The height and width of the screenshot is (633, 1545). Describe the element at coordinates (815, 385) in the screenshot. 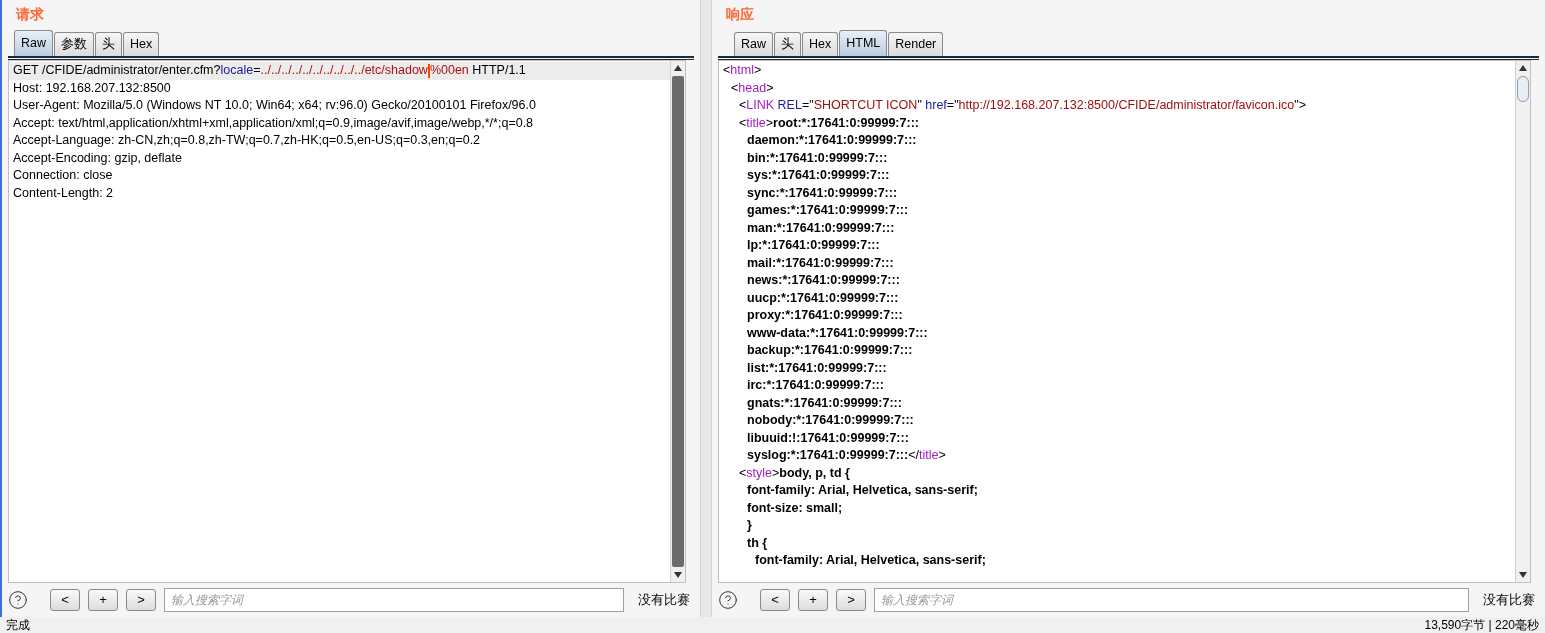

I see `code-line: irc:*:17641:0:99999:7:::` at that location.